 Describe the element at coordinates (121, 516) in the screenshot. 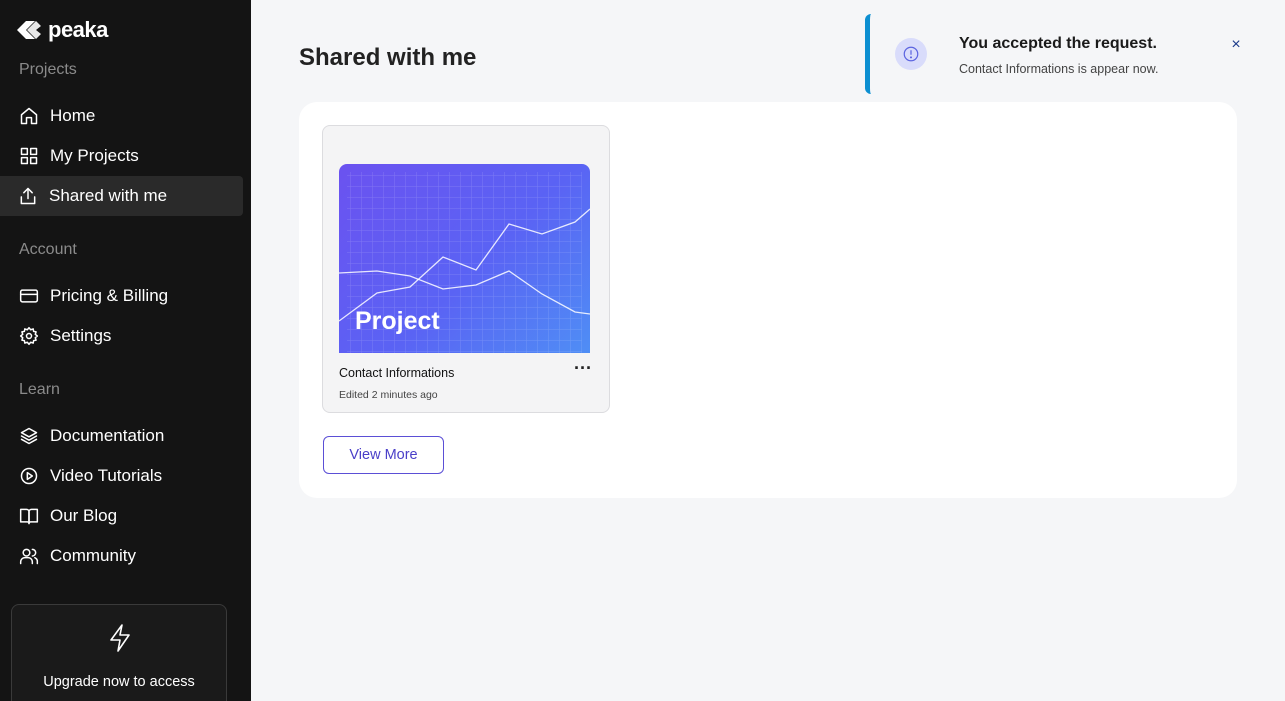

I see `sidebar-item-our-blog: Our Blog` at that location.